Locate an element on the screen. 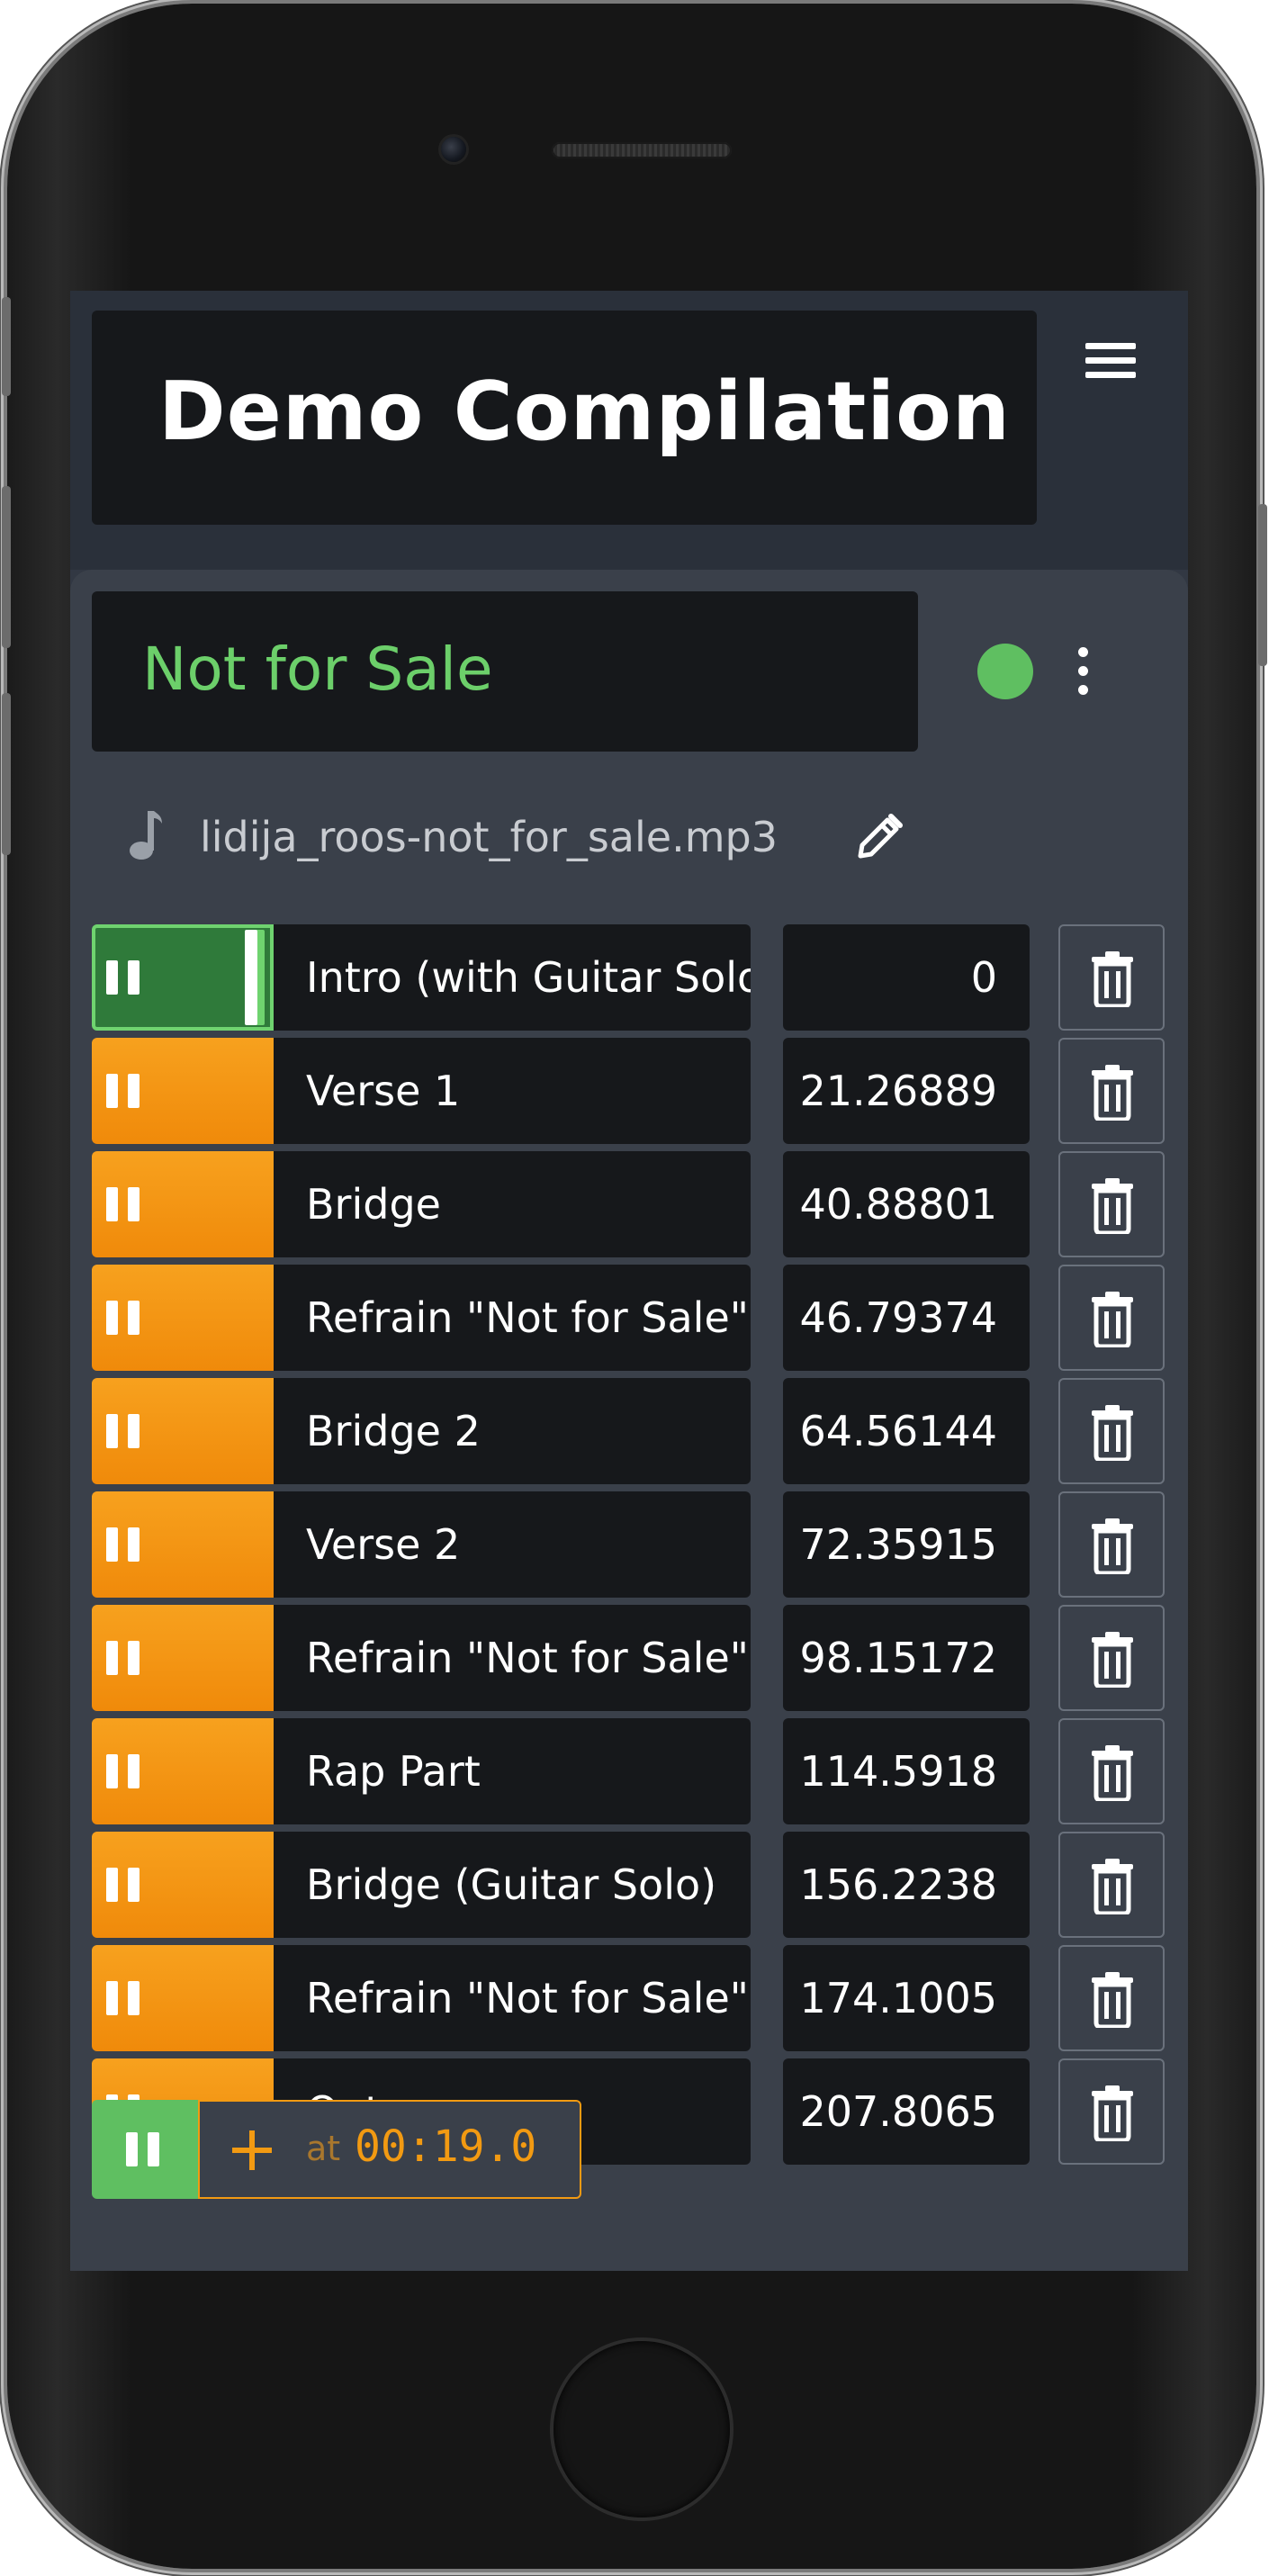 Image resolution: width=1269 pixels, height=2576 pixels. cue-label: Bridge is located at coordinates (512, 1204).